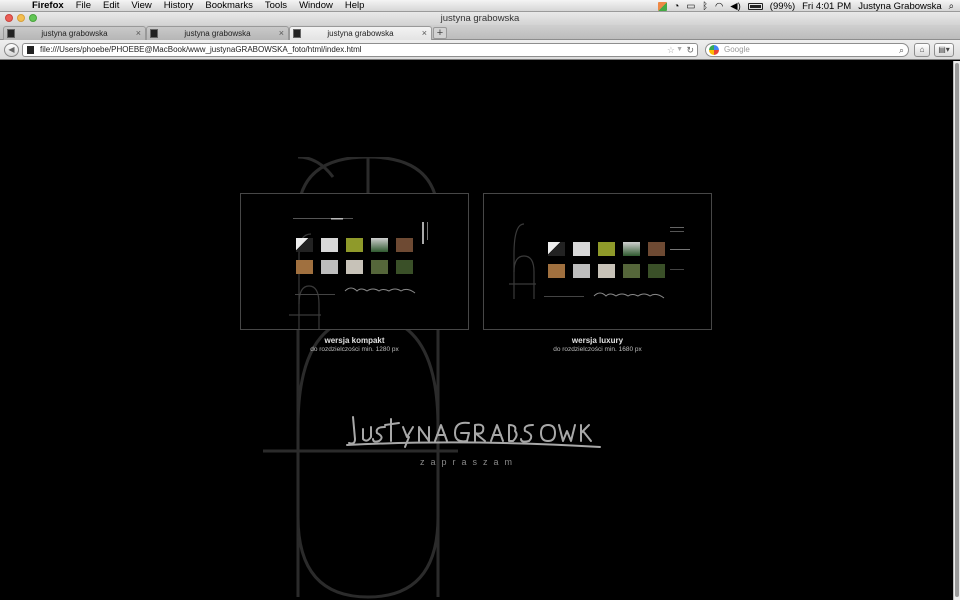 This screenshot has width=960, height=600. Describe the element at coordinates (316, 5) in the screenshot. I see `menu-window: Window` at that location.